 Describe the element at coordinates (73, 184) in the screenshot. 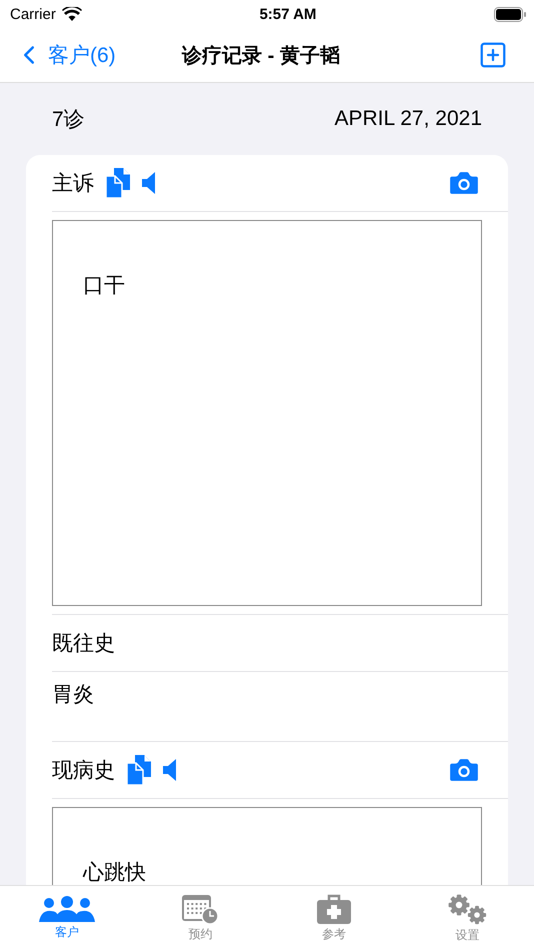

I see `section-title: 主诉` at that location.